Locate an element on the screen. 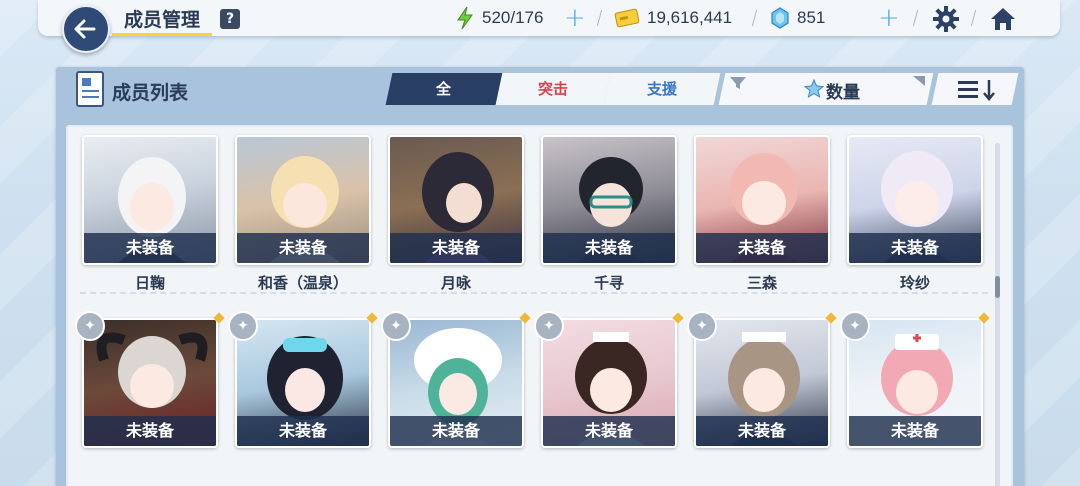 This screenshot has width=1080, height=486. help-button: ? is located at coordinates (230, 19).